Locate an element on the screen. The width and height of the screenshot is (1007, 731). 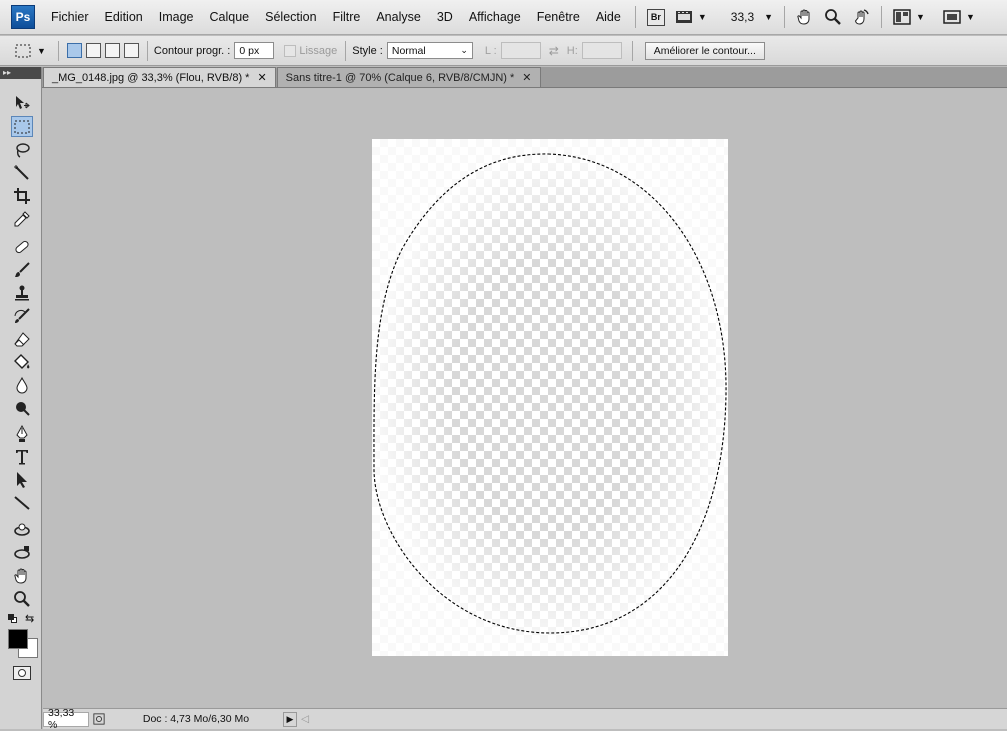
add-to-selection-button is located at coordinates (93, 50).